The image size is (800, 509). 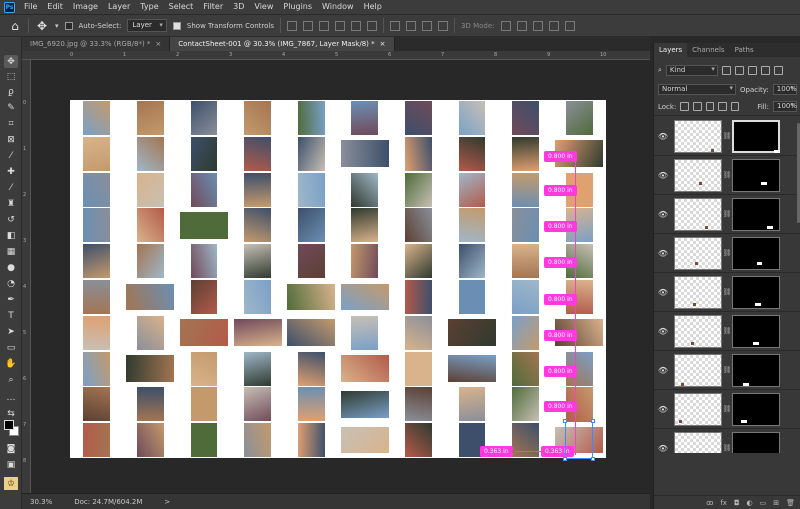 What do you see at coordinates (579, 440) in the screenshot?
I see `transform-bounding-box` at bounding box center [579, 440].